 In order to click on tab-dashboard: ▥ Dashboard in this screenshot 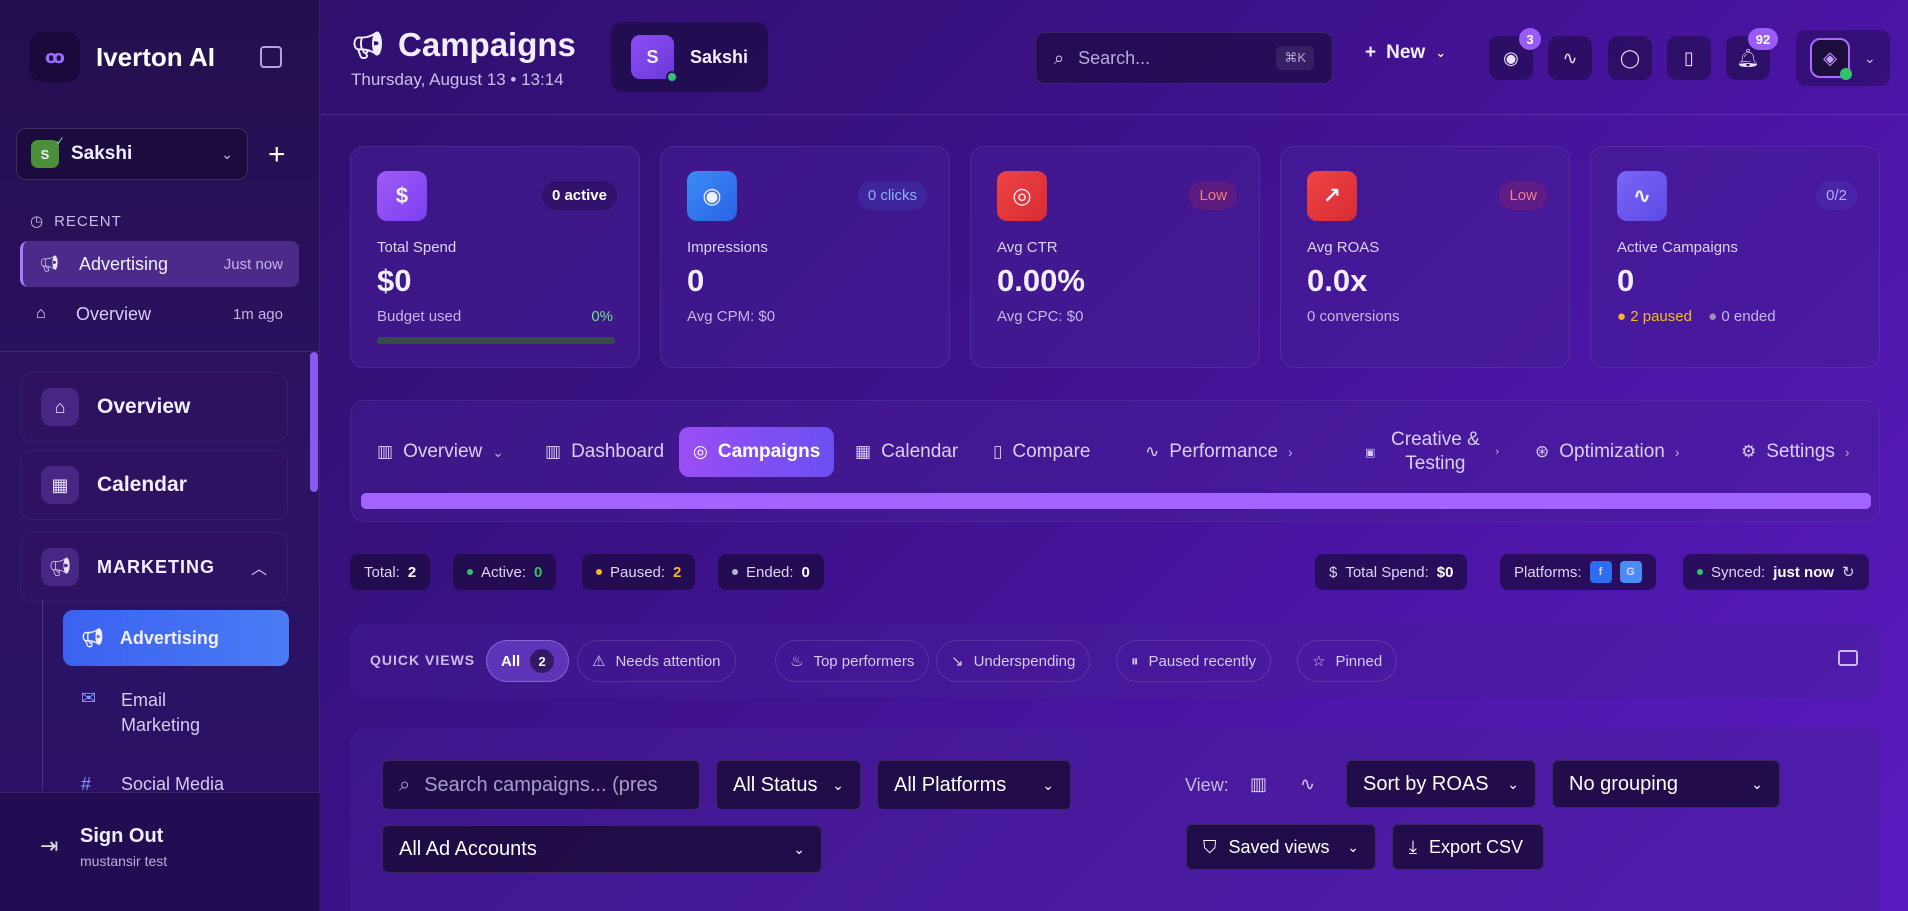, I will do `click(604, 452)`.